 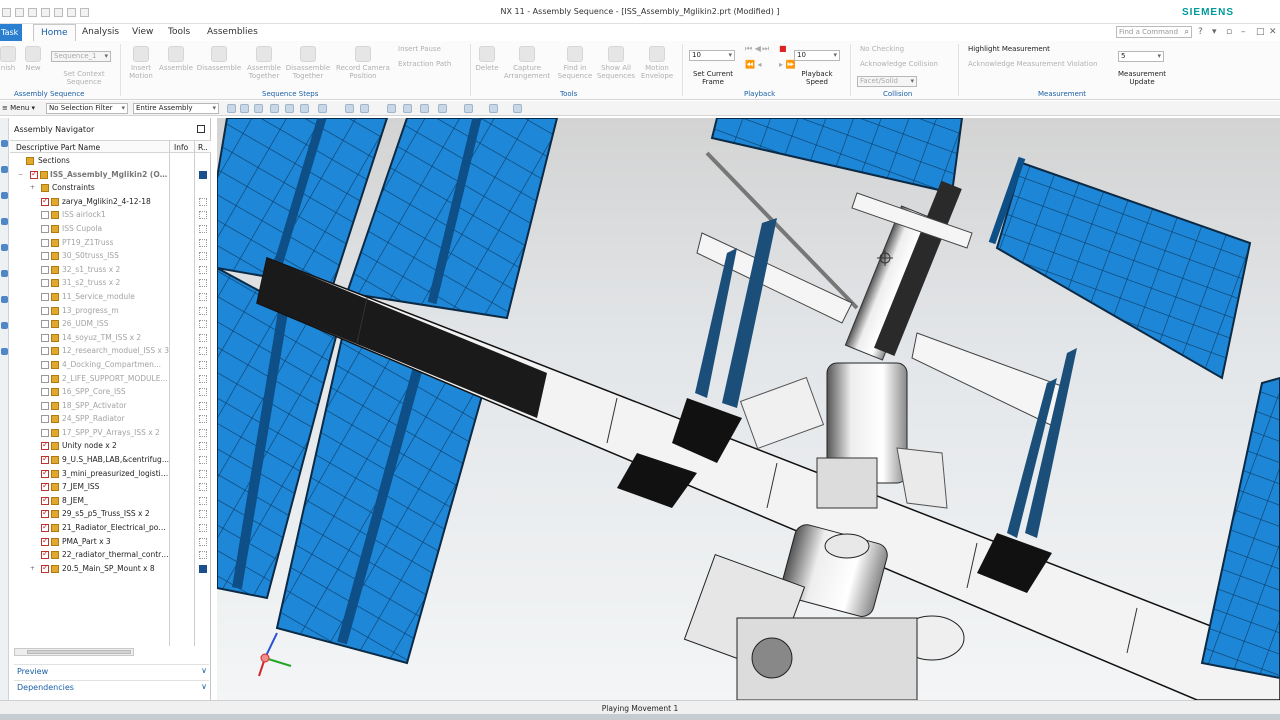 What do you see at coordinates (304, 108) in the screenshot?
I see `pick-icon` at bounding box center [304, 108].